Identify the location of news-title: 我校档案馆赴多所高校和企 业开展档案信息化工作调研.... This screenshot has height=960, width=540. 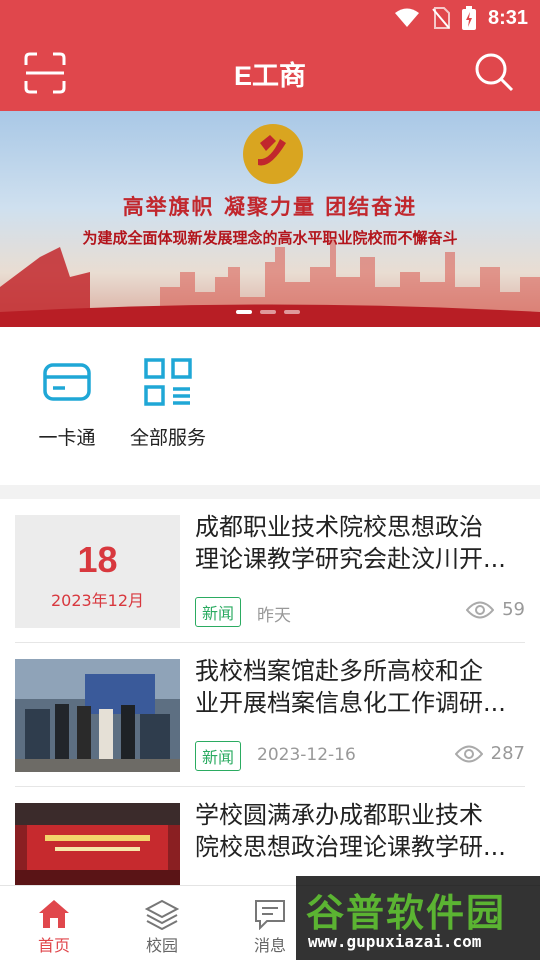
(360, 687).